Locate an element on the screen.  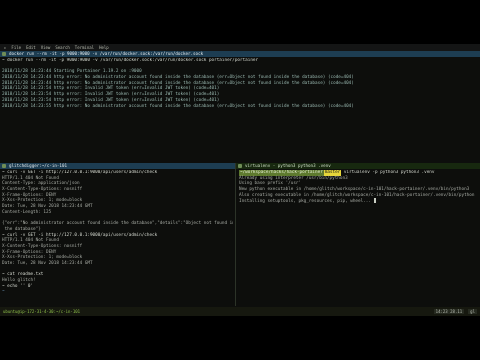
right-pane-title: virtualenv - python3 python3 .venv is located at coordinates (288, 165).